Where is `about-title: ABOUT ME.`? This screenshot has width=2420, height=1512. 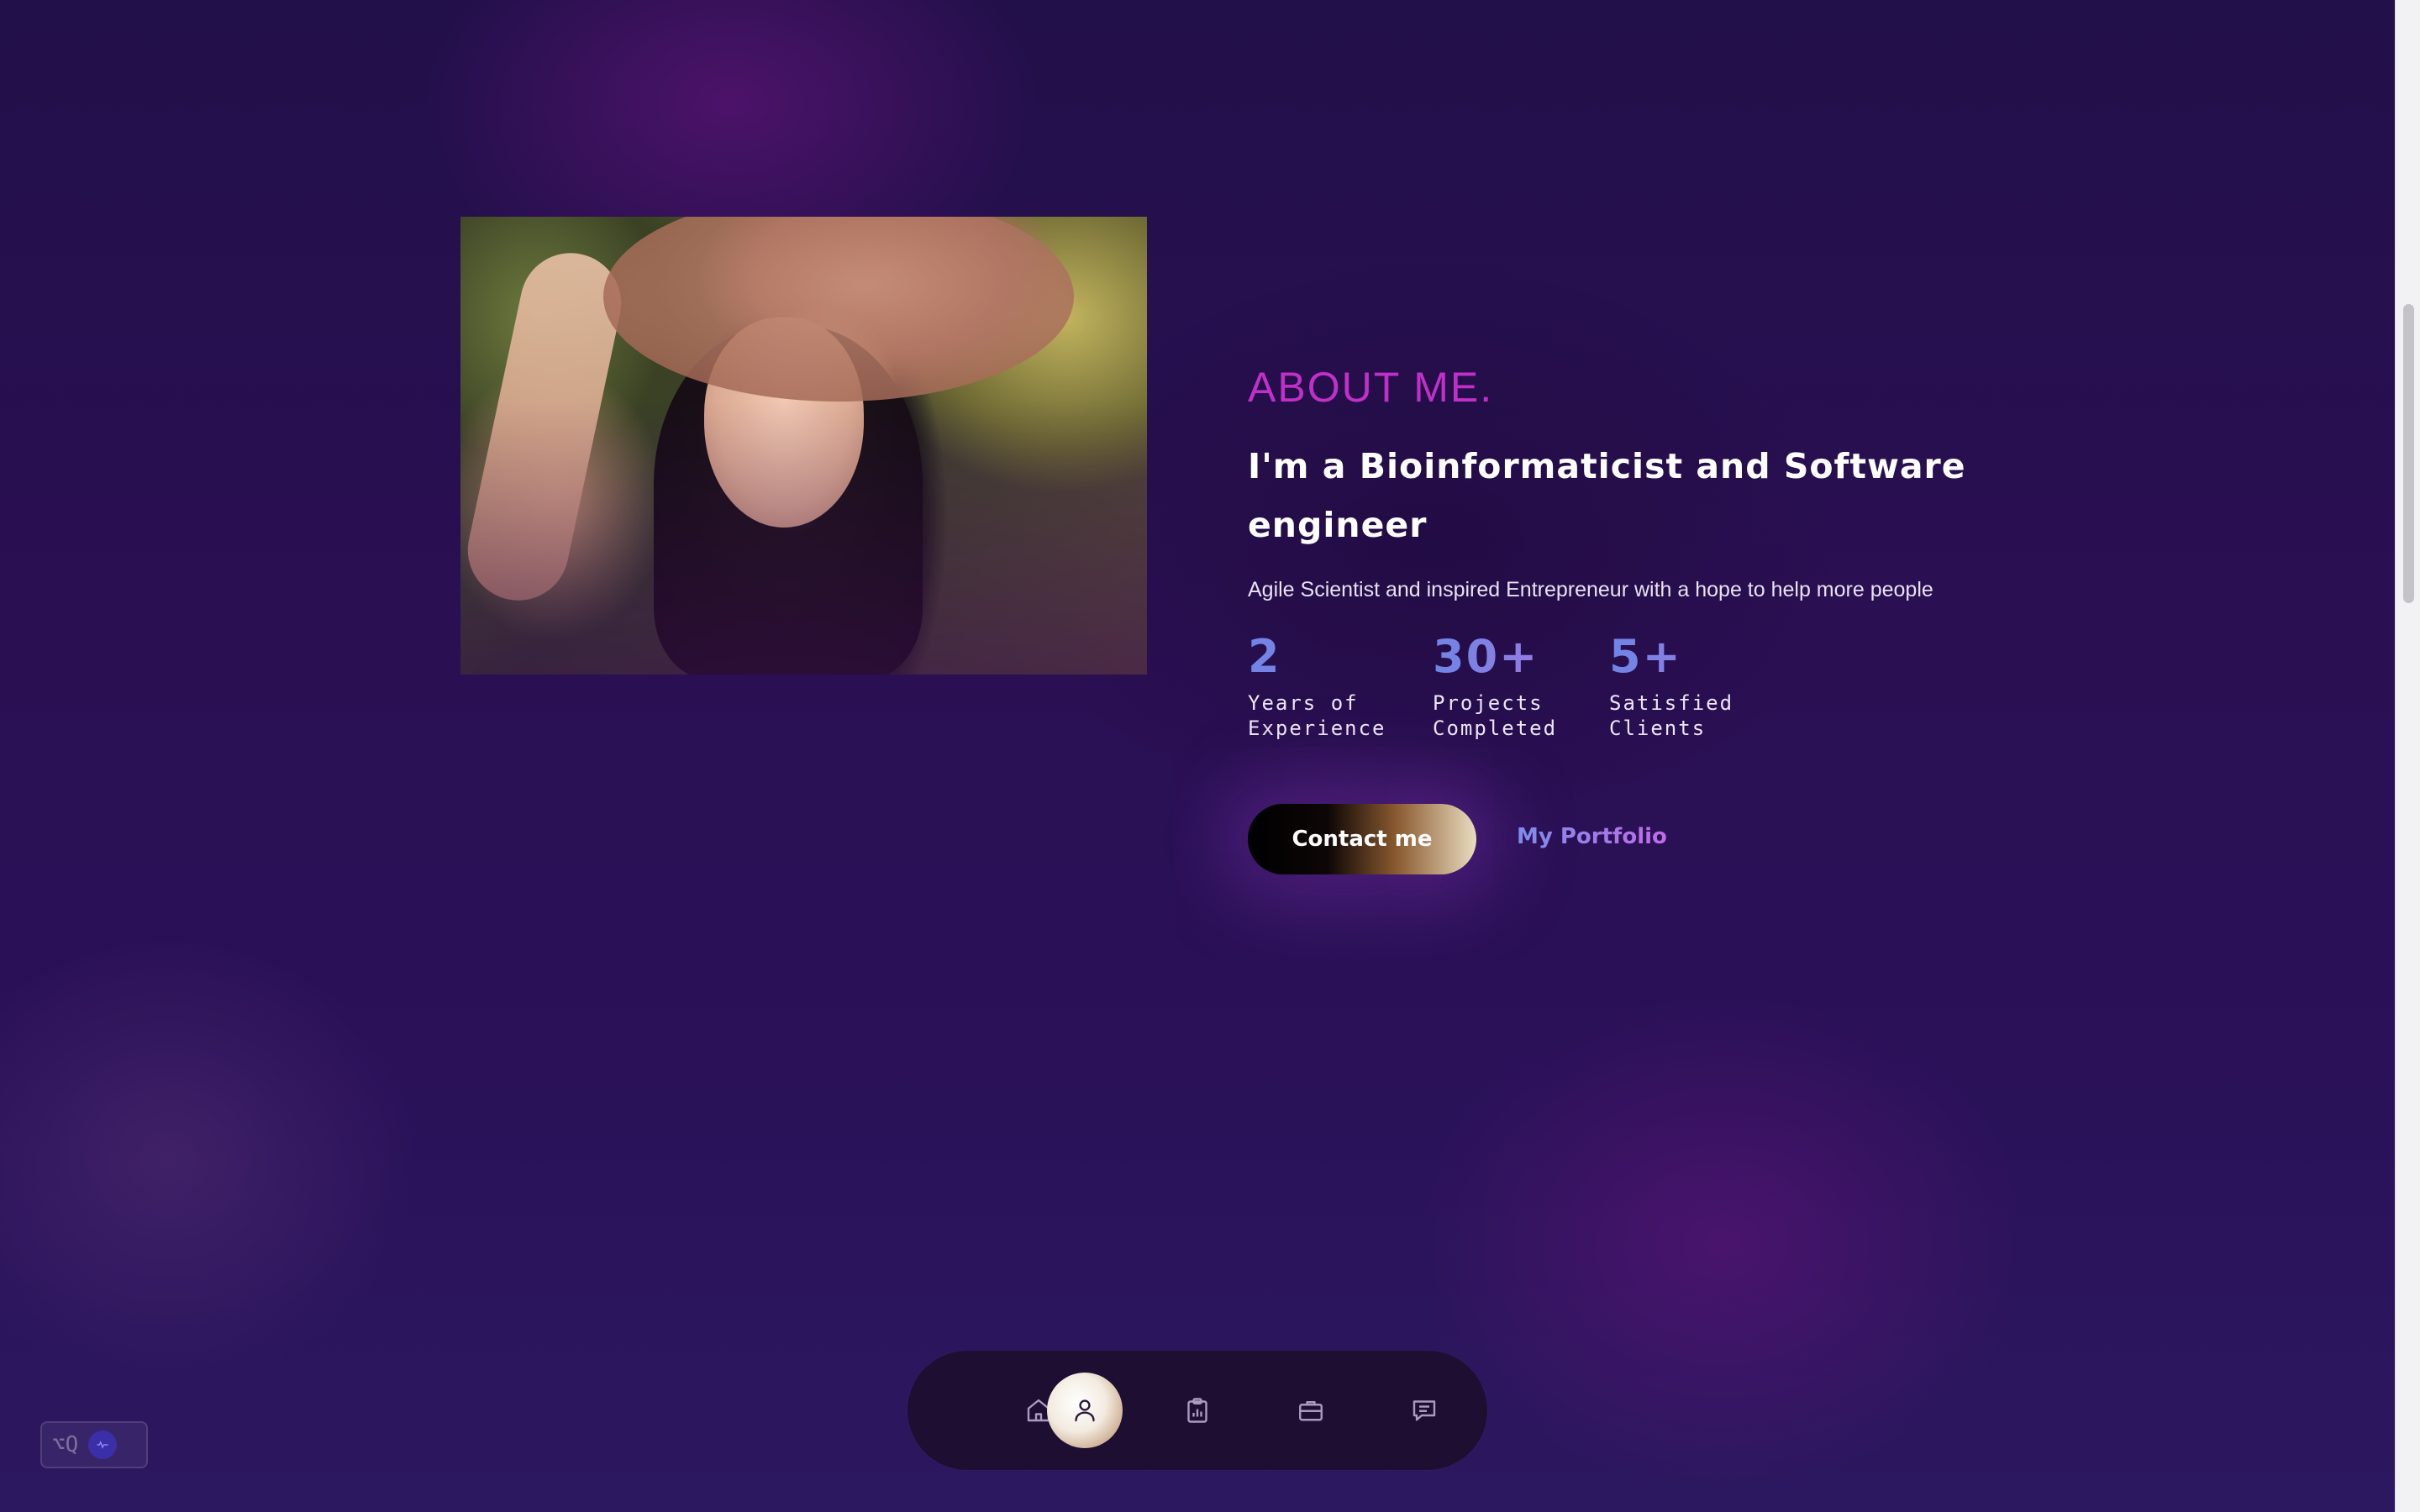
about-title: ABOUT ME. is located at coordinates (1371, 387).